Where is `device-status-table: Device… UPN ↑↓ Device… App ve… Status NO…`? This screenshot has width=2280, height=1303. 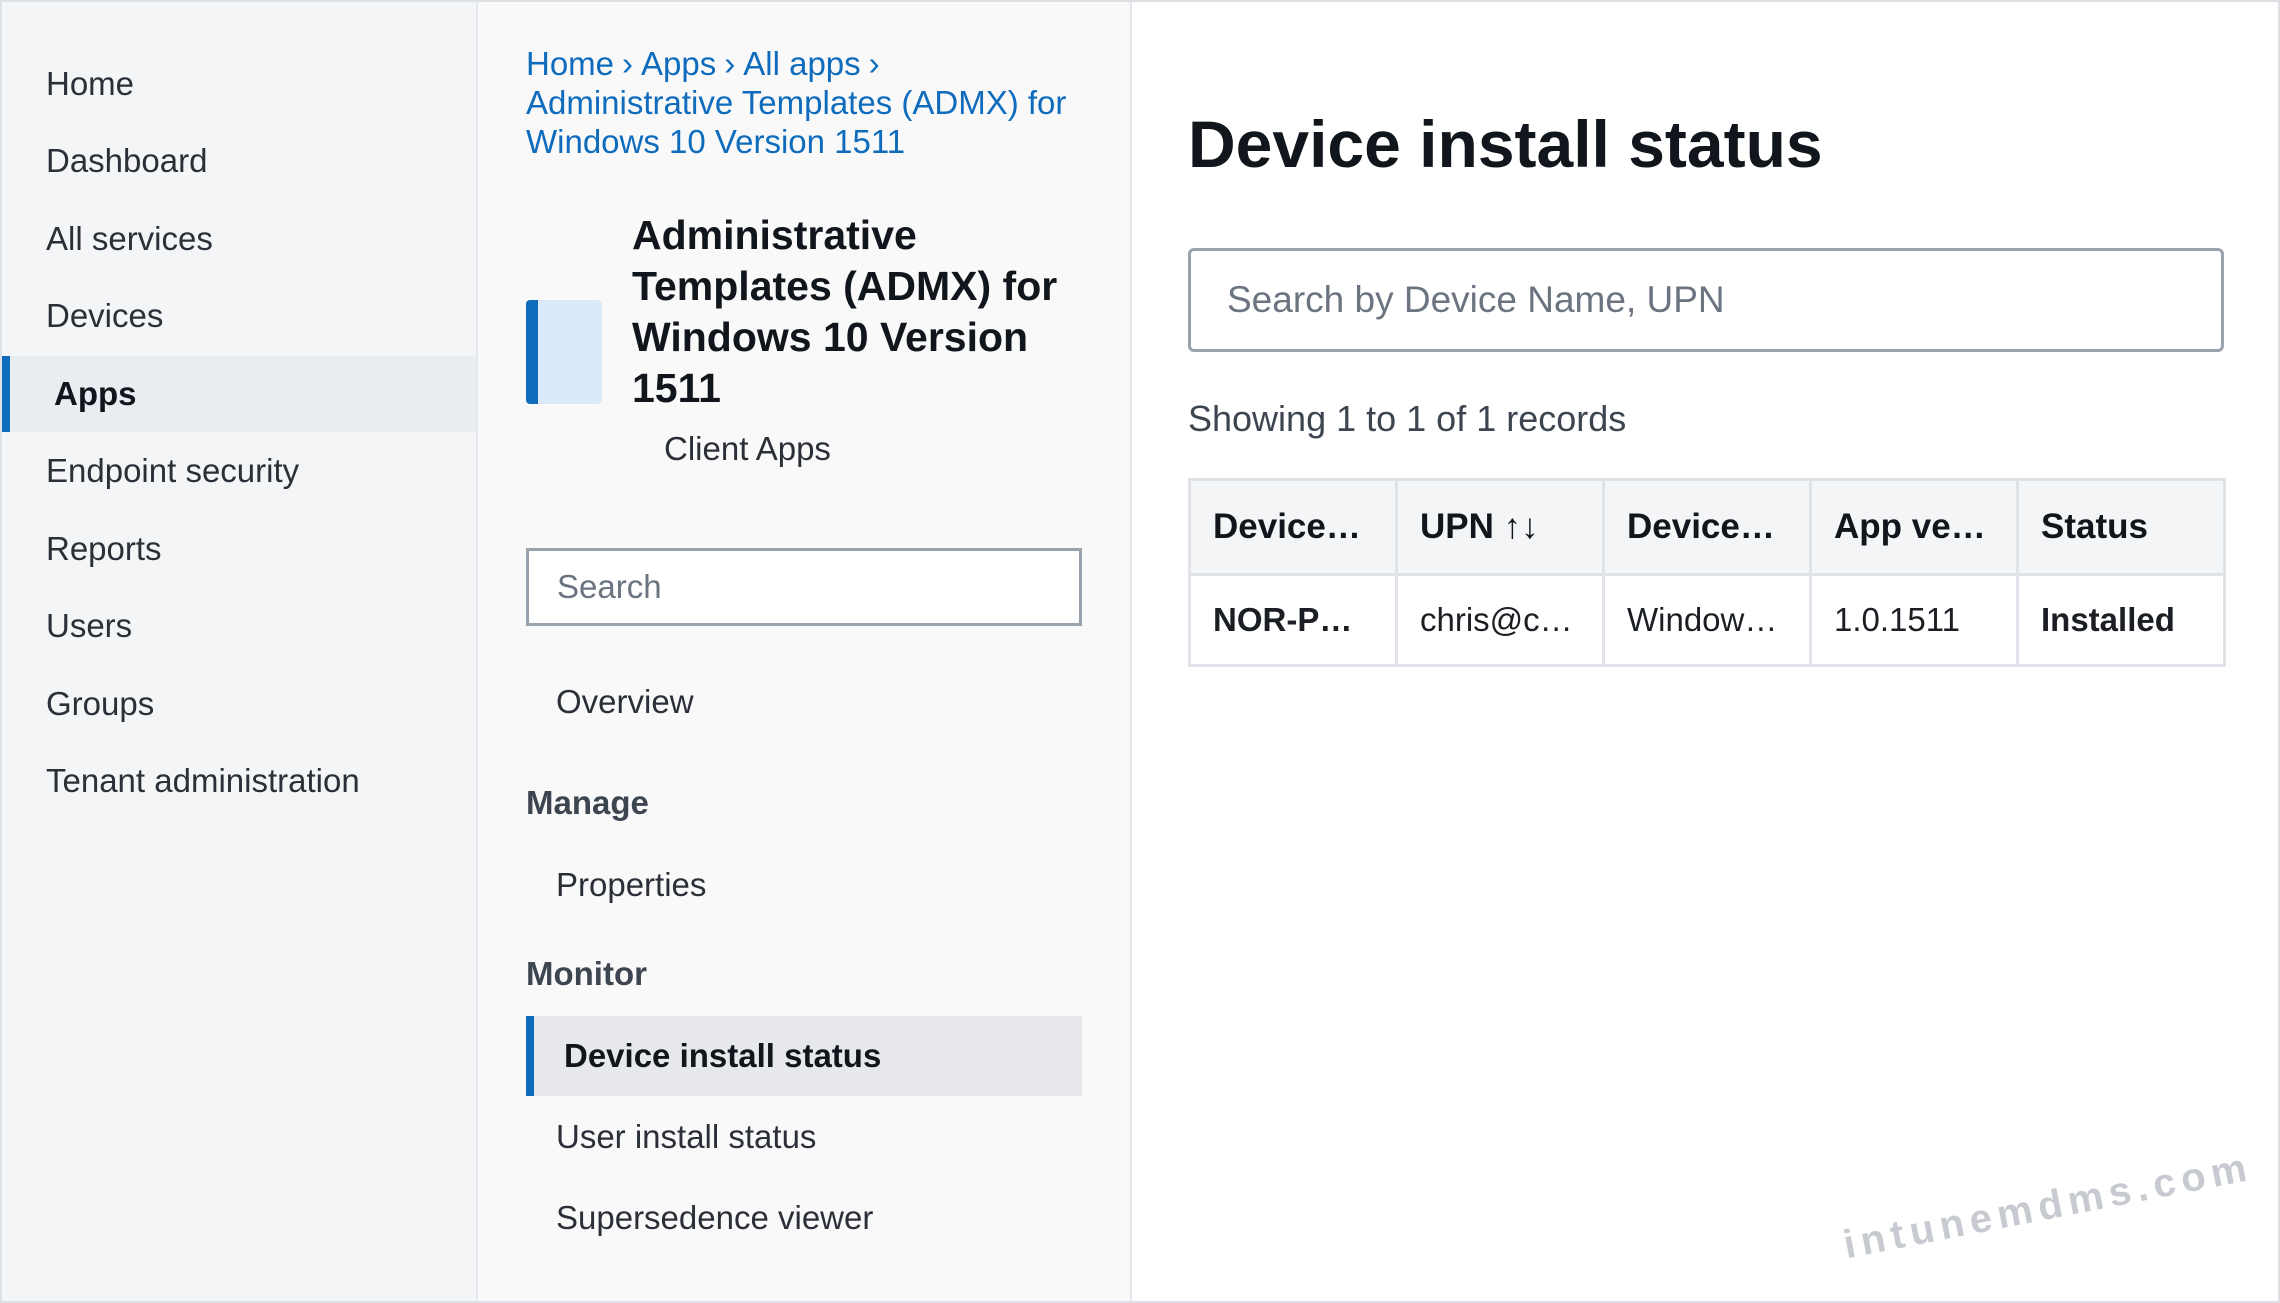
device-status-table: Device… UPN ↑↓ Device… App ve… Status NO… is located at coordinates (1707, 572).